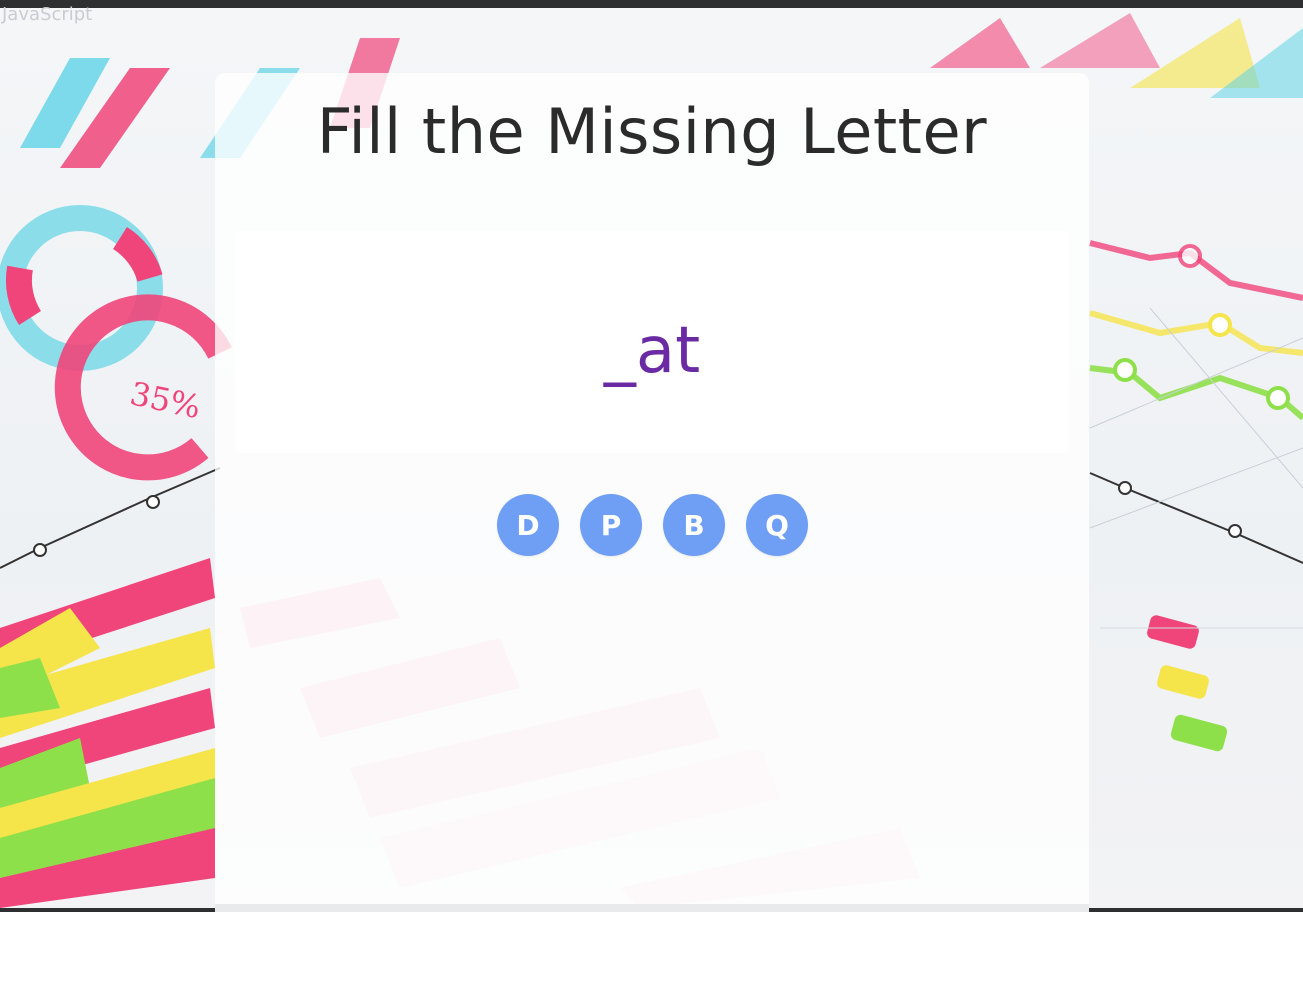 This screenshot has height=997, width=1303. I want to click on letter-options: D P B Q, so click(652, 525).